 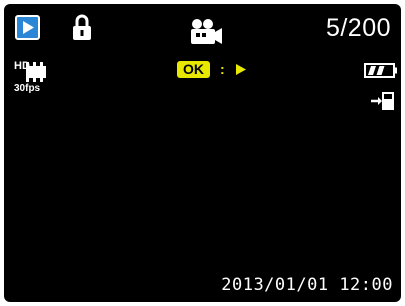 I want to click on file-counter: 5/200, so click(x=358, y=28).